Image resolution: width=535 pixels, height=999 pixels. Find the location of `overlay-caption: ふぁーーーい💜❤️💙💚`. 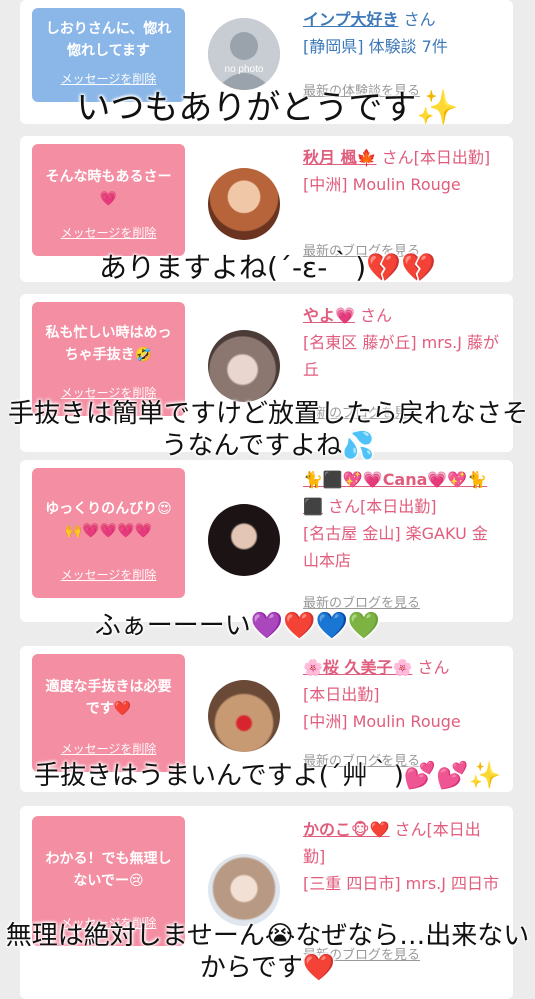

overlay-caption: ふぁーーーい💜❤️💙💚 is located at coordinates (237, 626).